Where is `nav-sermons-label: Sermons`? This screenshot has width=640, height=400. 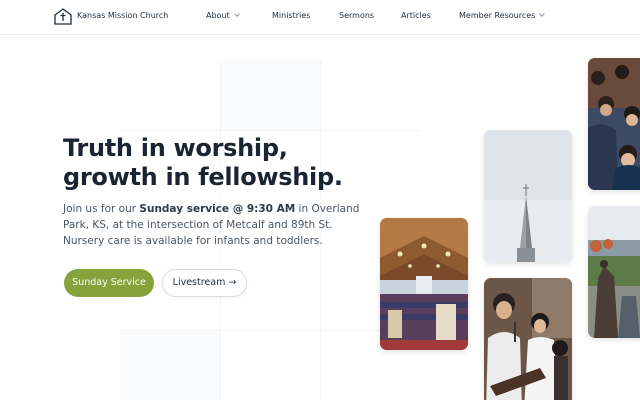
nav-sermons-label: Sermons is located at coordinates (357, 15).